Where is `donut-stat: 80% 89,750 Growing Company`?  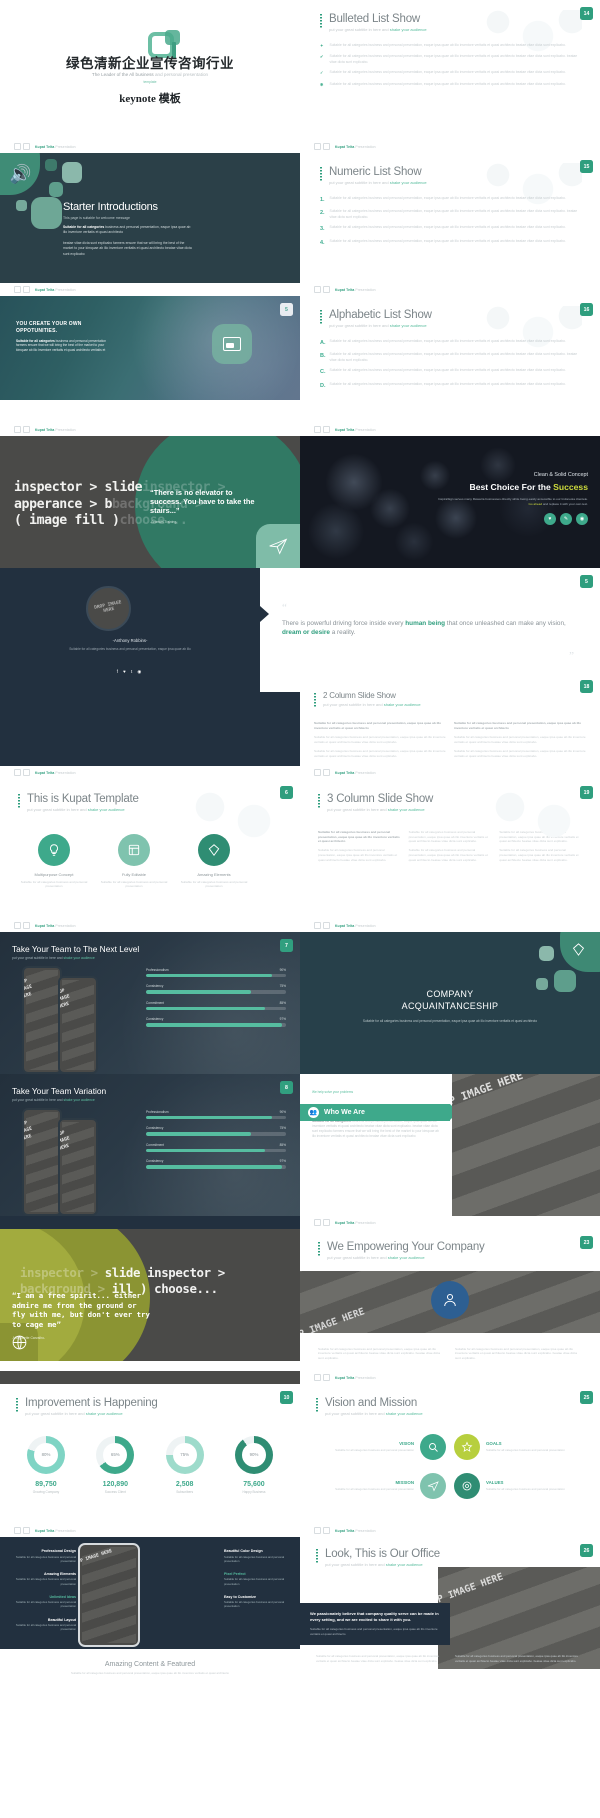 donut-stat: 80% 89,750 Growing Company is located at coordinates (46, 1464).